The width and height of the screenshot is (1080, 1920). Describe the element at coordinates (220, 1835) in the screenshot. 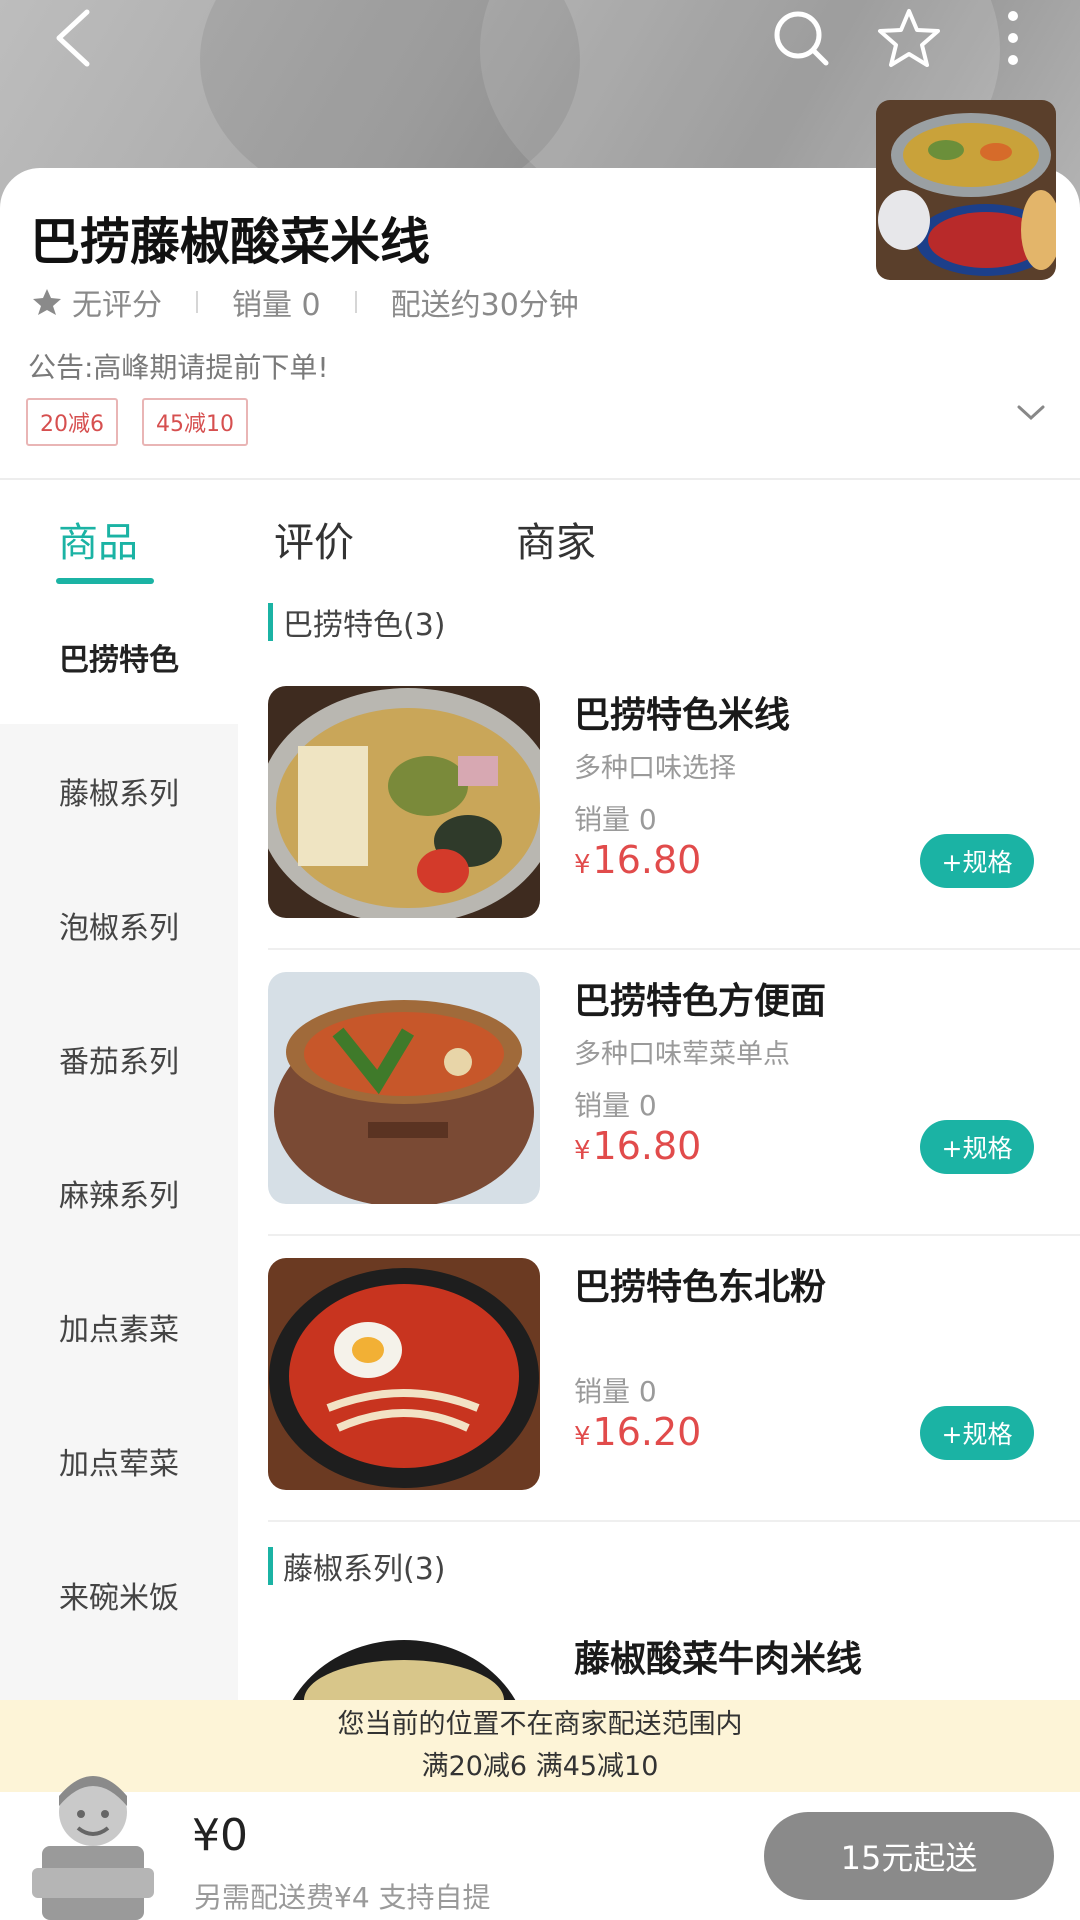

I see `cart-total: ¥0` at that location.